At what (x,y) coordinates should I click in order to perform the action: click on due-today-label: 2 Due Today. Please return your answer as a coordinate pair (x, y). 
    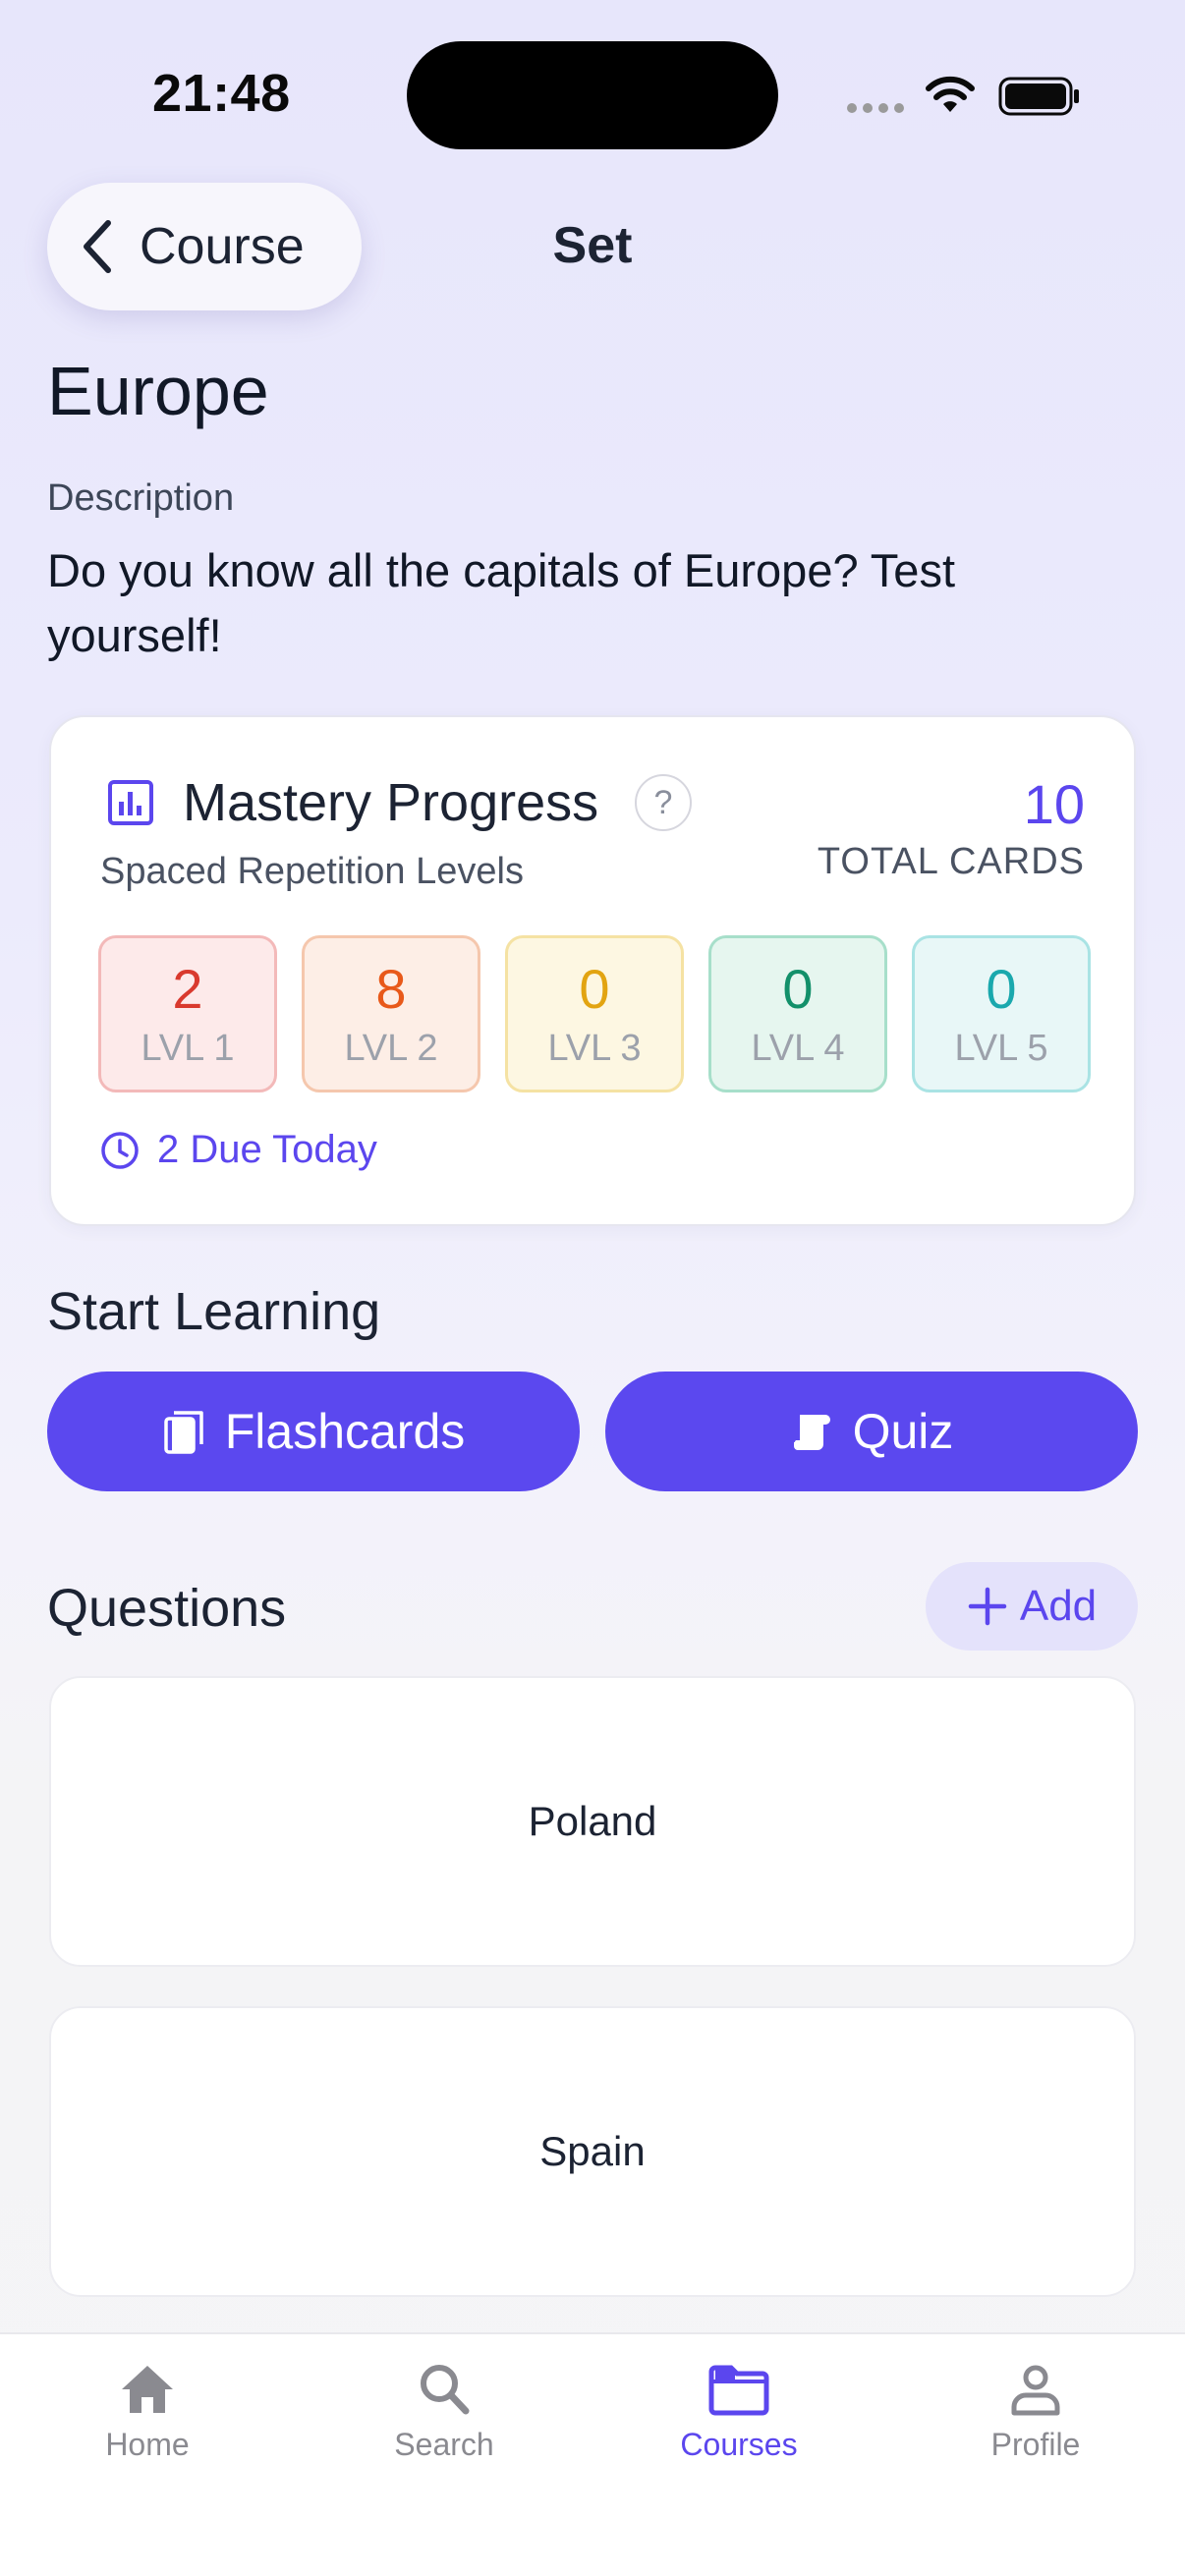
    Looking at the image, I should click on (267, 1149).